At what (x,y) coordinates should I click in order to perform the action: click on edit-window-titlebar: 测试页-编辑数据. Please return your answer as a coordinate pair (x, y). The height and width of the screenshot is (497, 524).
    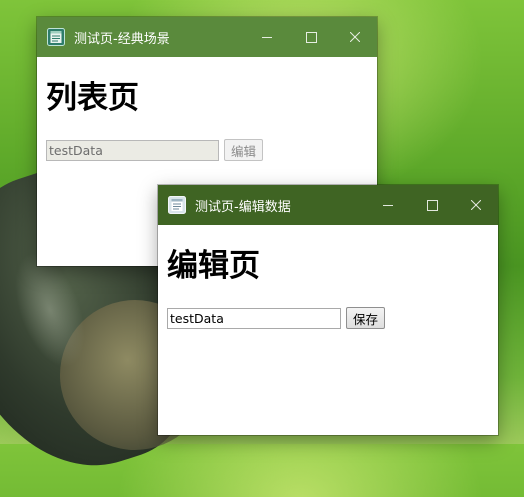
    Looking at the image, I should click on (328, 205).